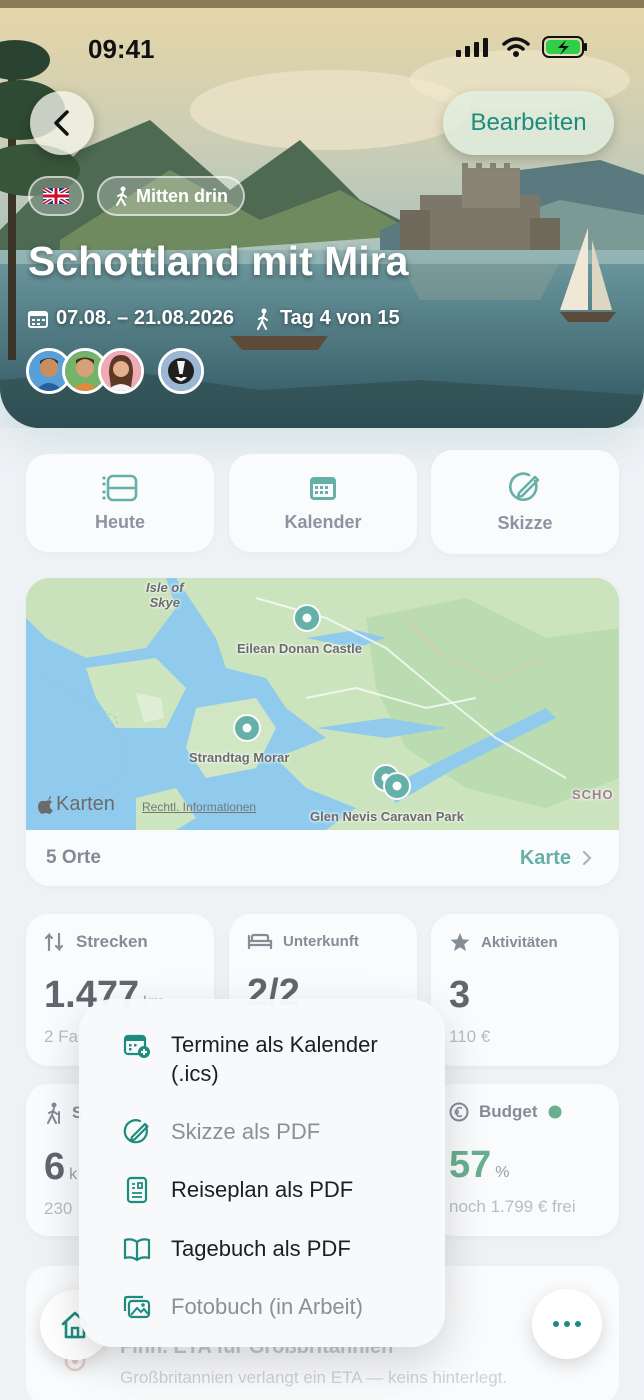  Describe the element at coordinates (262, 1189) in the screenshot. I see `menu-item-label: Reiseplan als PDF` at that location.